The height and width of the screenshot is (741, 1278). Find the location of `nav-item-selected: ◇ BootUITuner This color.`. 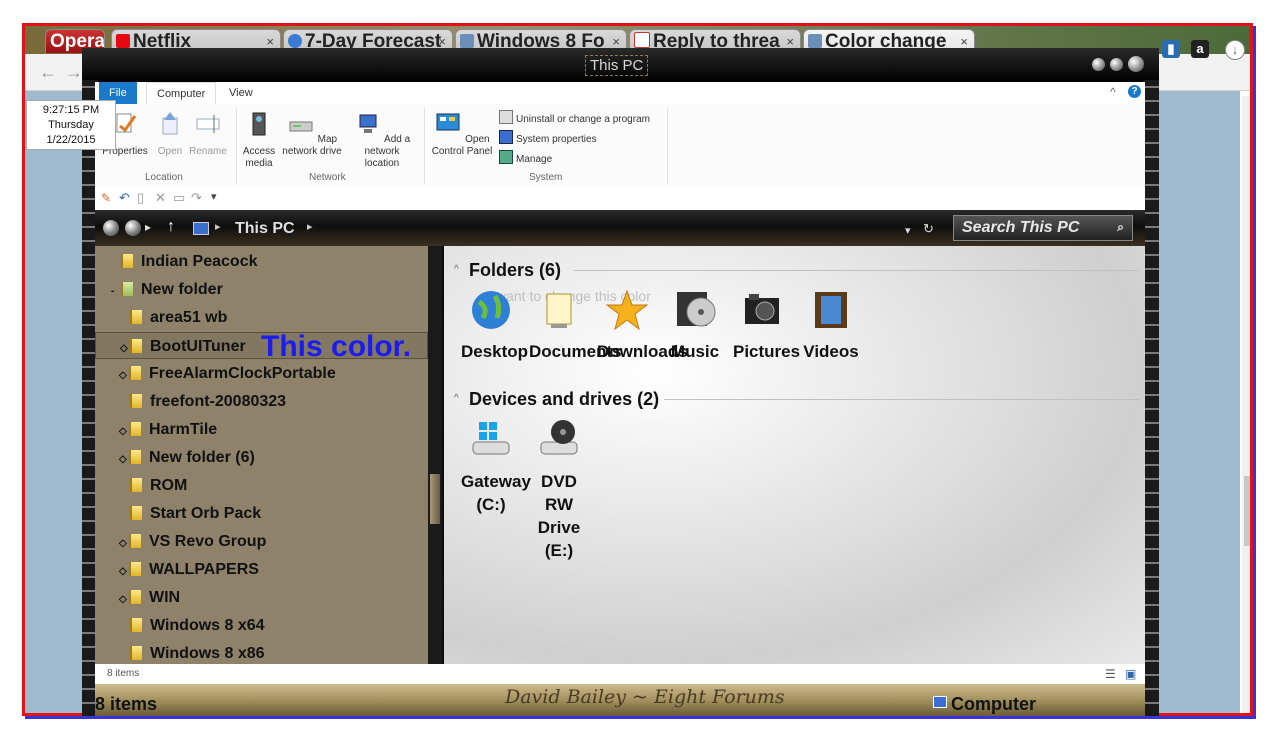

nav-item-selected: ◇ BootUITuner This color. is located at coordinates (261, 347).